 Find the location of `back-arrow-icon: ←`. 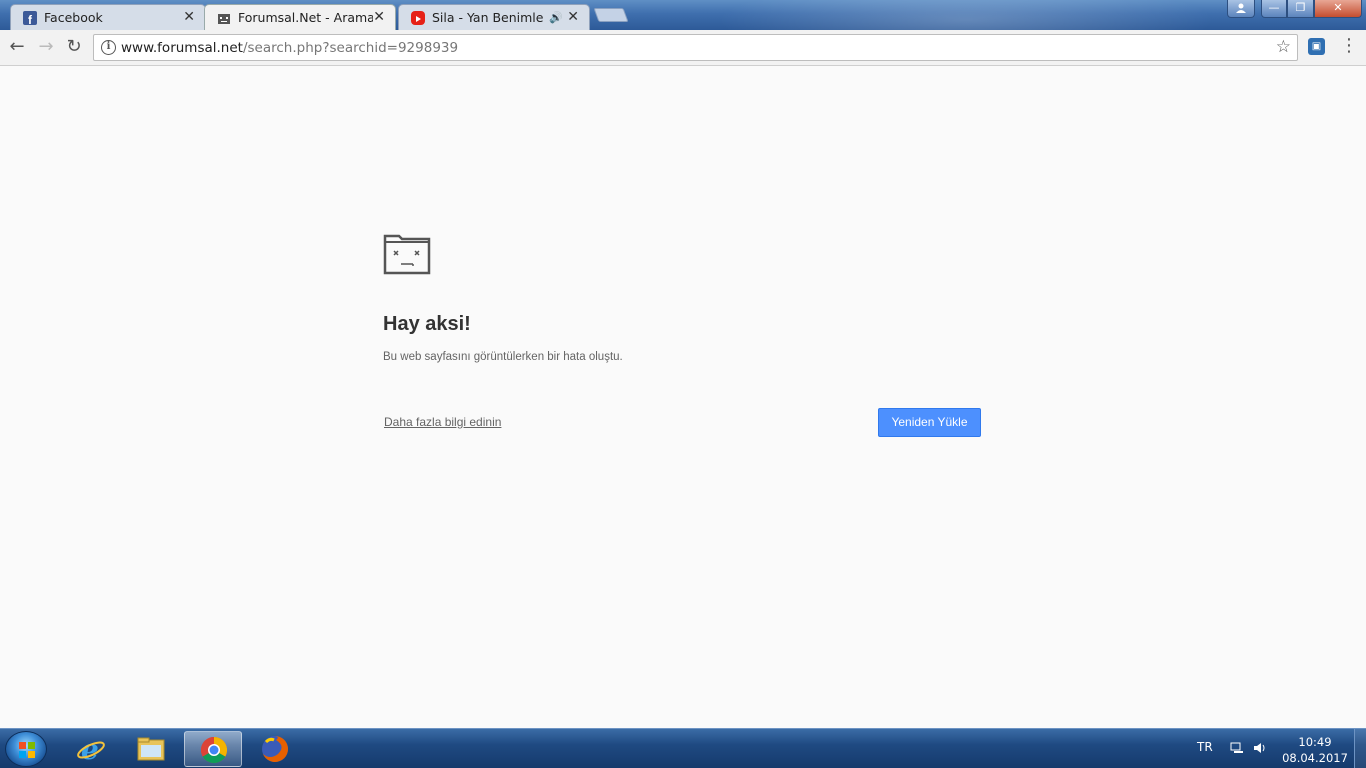

back-arrow-icon: ← is located at coordinates (17, 47).